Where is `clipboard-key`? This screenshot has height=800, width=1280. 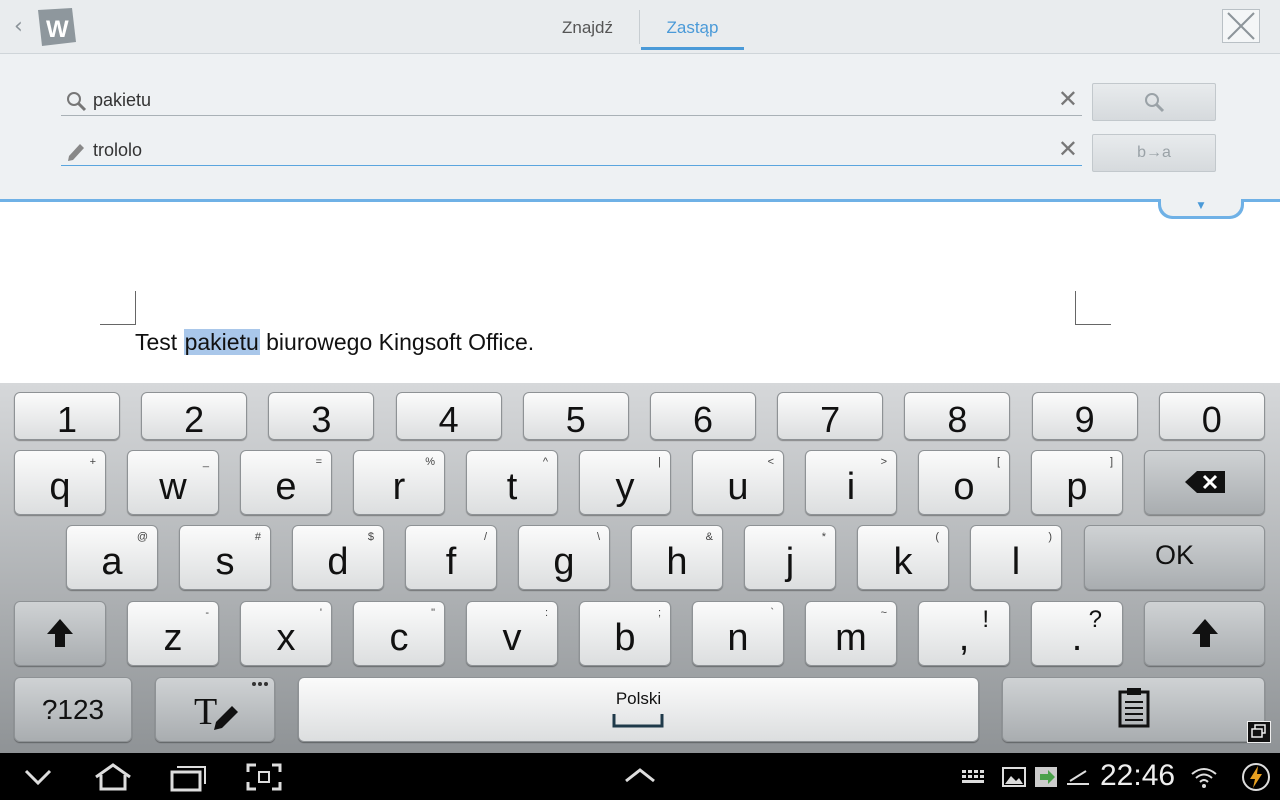 clipboard-key is located at coordinates (1133, 709).